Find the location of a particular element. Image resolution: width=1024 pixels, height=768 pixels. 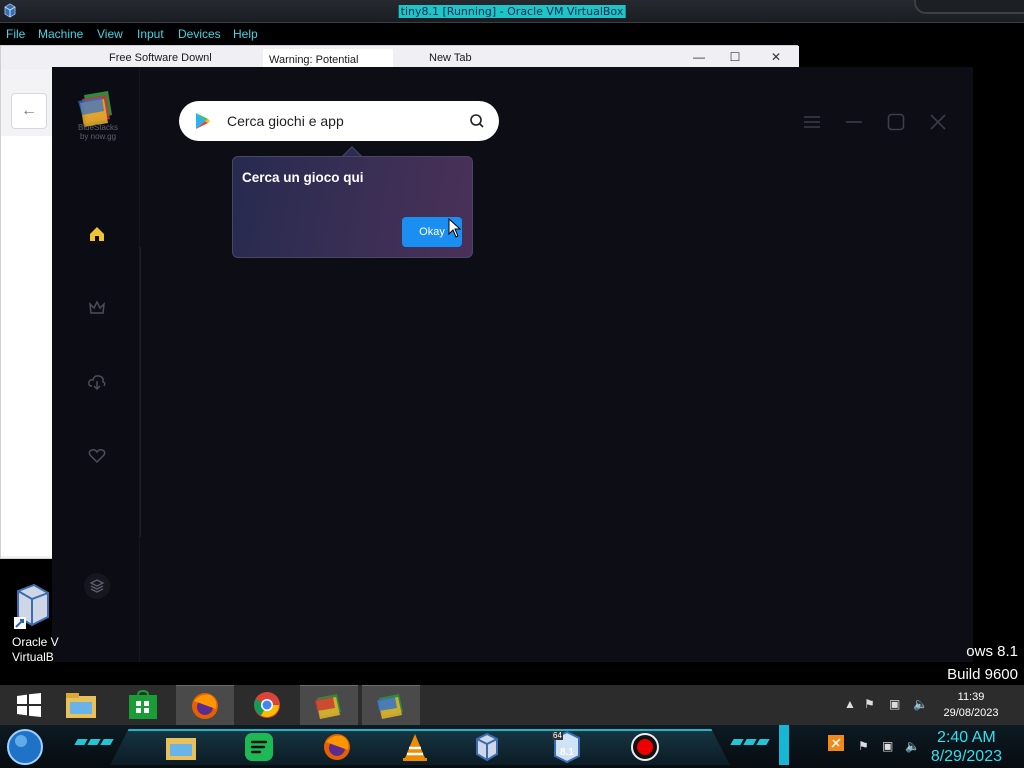

menu-input: Input is located at coordinates (150, 34).